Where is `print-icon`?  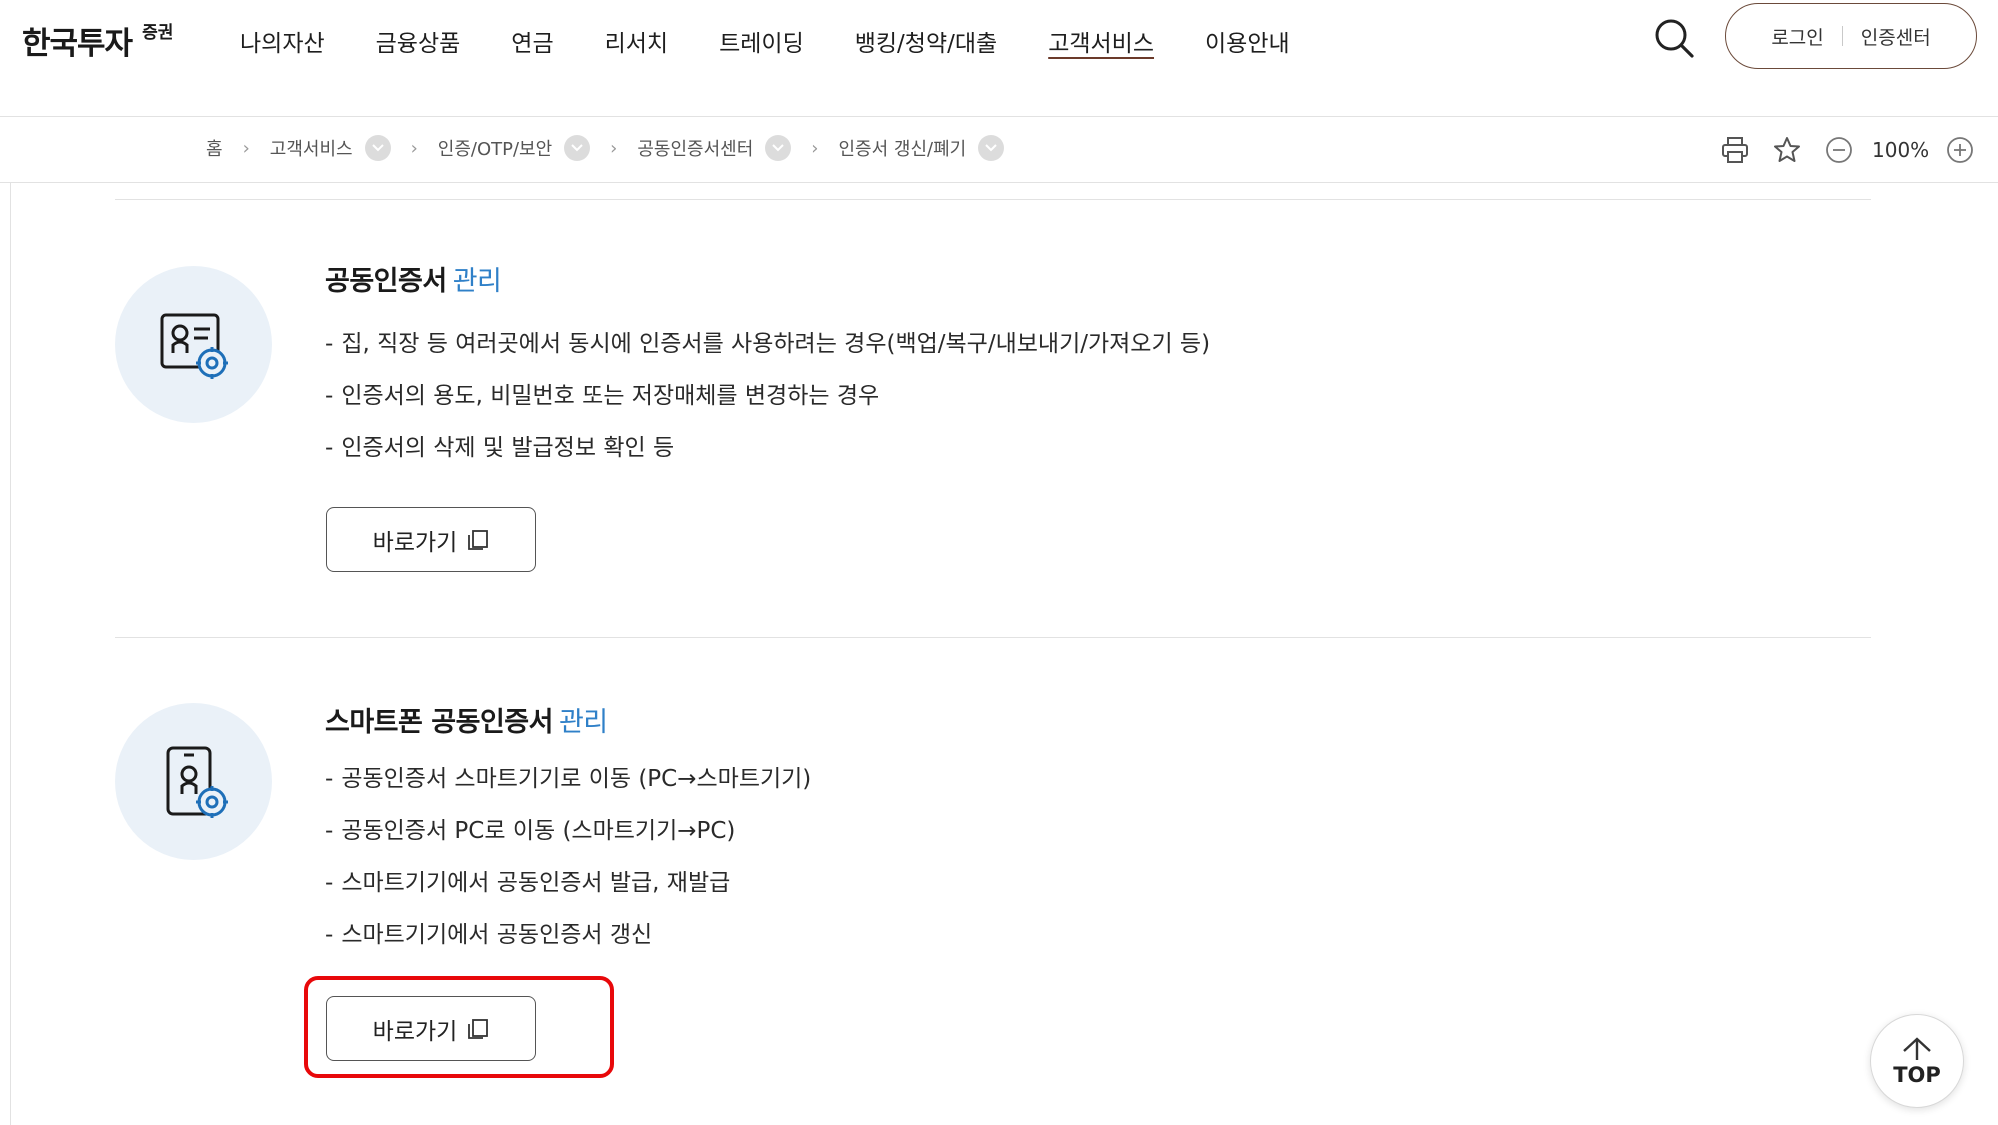
print-icon is located at coordinates (1735, 150).